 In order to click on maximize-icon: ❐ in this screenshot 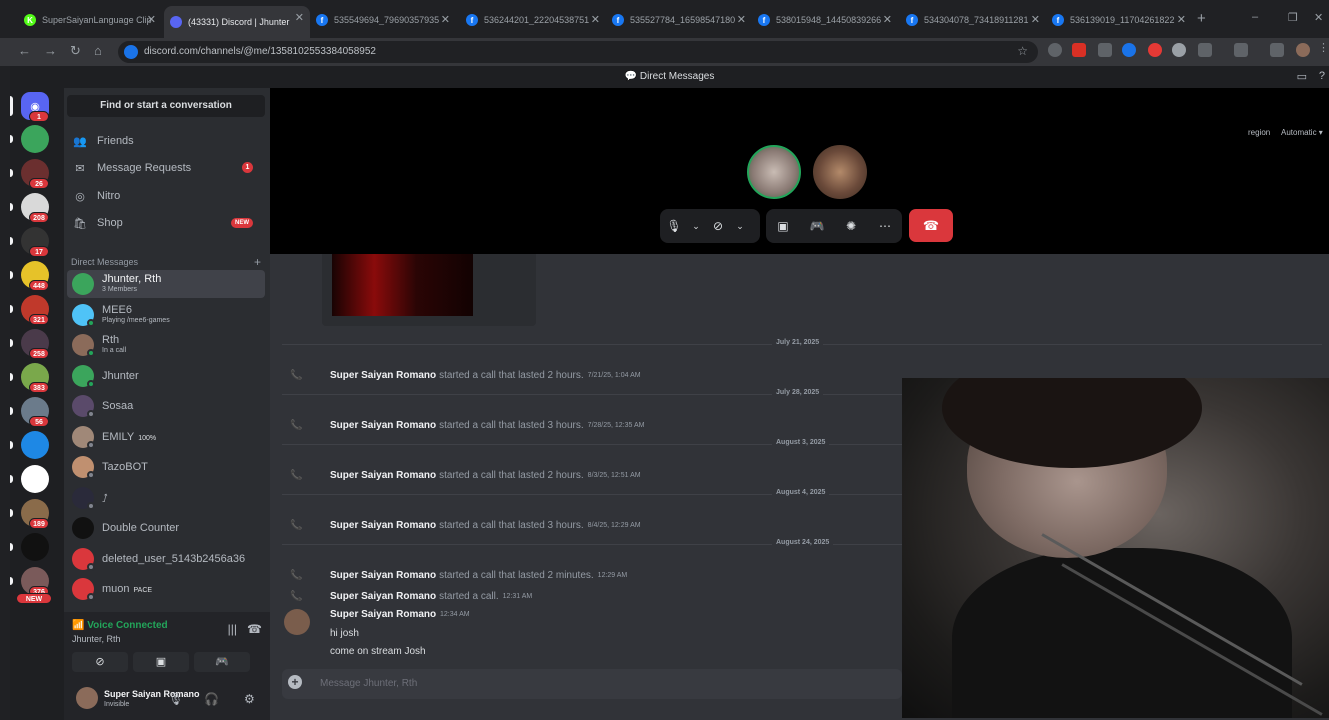, I will do `click(1293, 17)`.